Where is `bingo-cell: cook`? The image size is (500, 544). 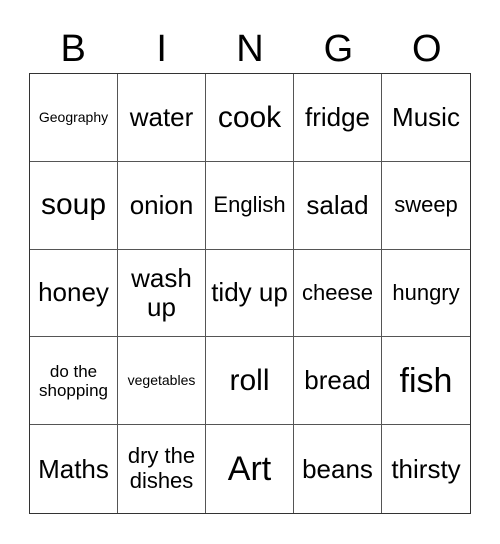 bingo-cell: cook is located at coordinates (250, 118).